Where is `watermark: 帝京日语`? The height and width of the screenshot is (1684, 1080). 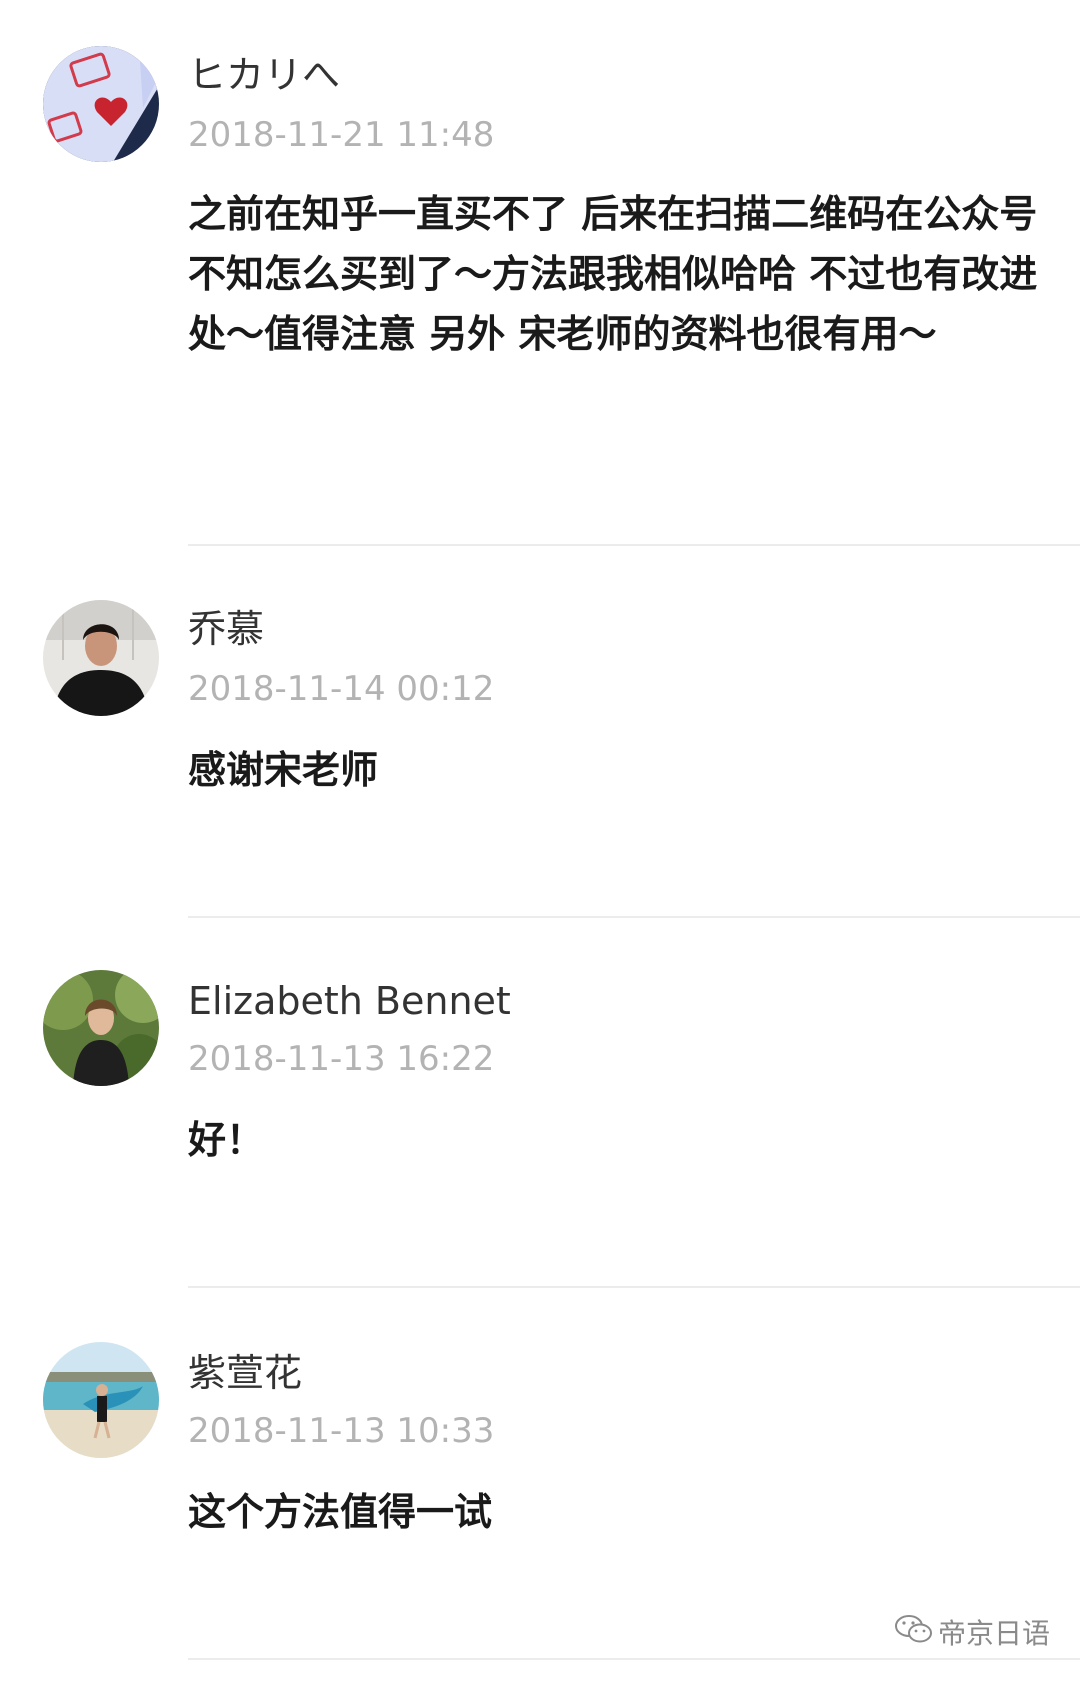 watermark: 帝京日语 is located at coordinates (972, 1632).